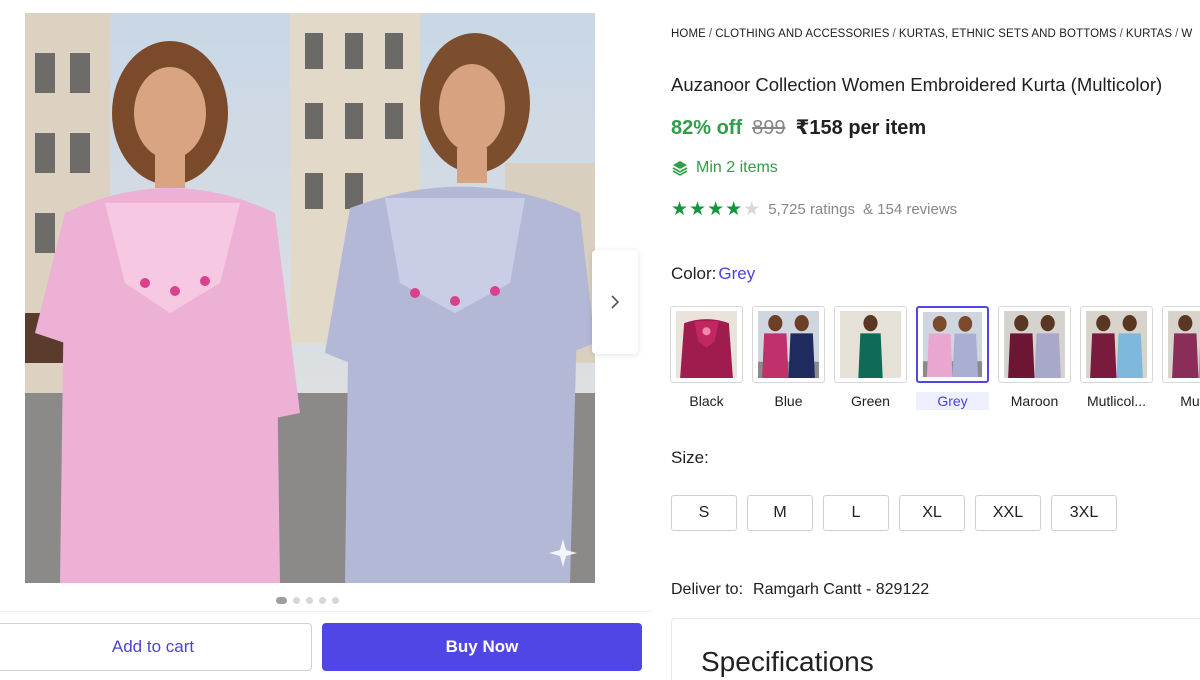 The width and height of the screenshot is (1200, 680). I want to click on color-swatch-grey: Grey, so click(952, 358).